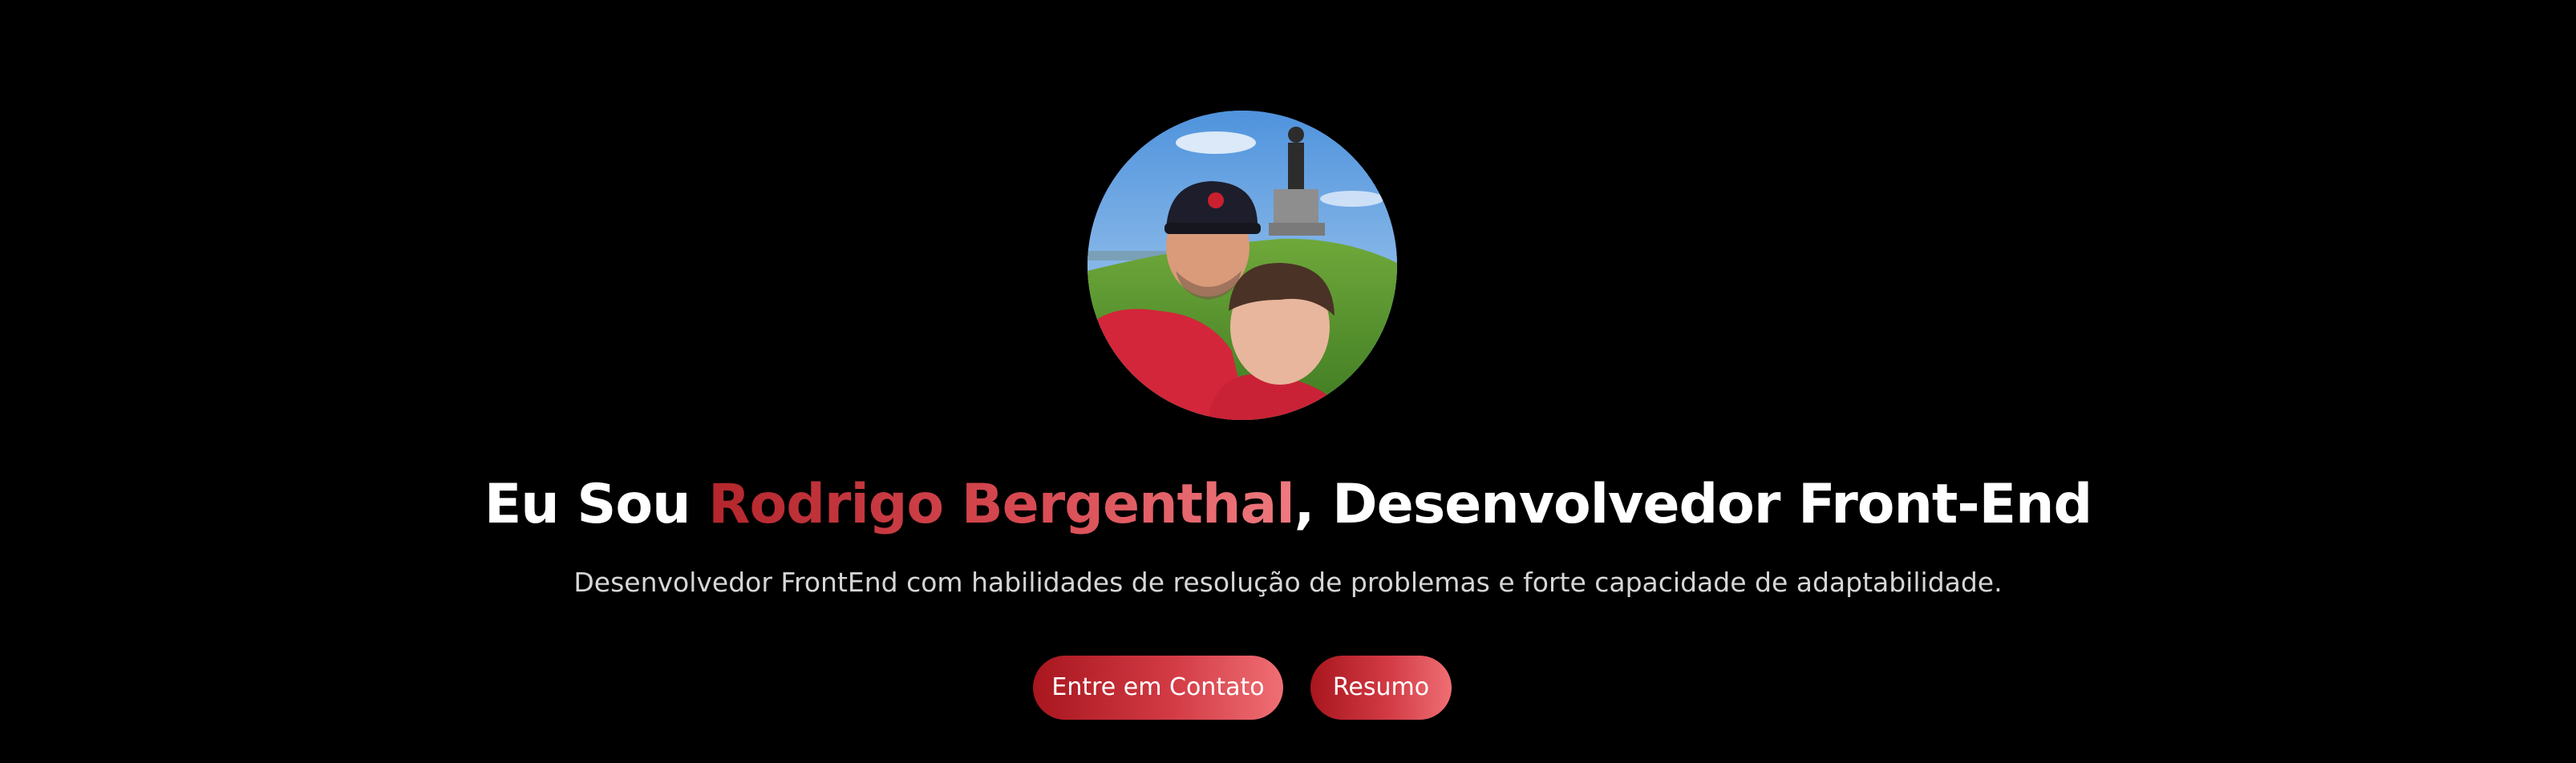  What do you see at coordinates (1381, 688) in the screenshot?
I see `resume-button: Resumo` at bounding box center [1381, 688].